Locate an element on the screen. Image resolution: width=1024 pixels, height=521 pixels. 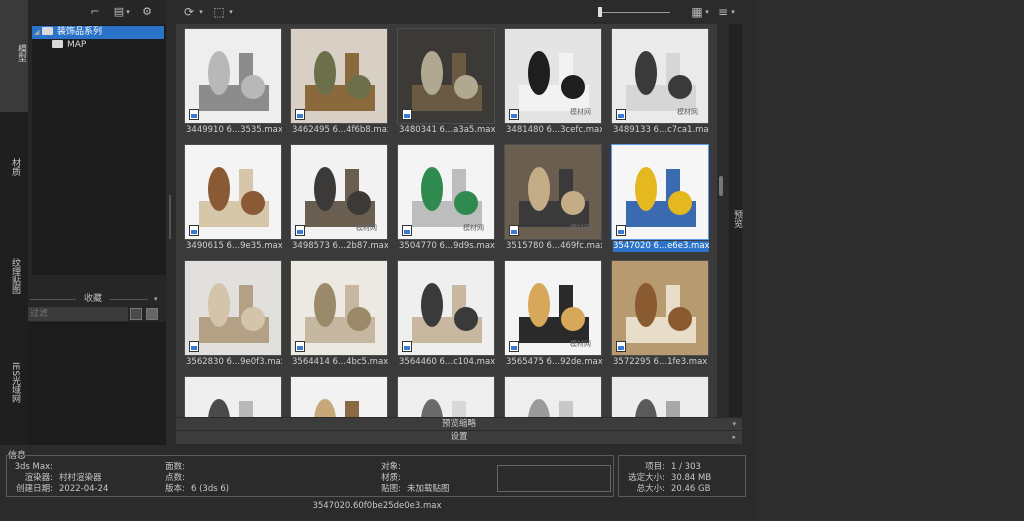
info-row: 版本: 6 (3ds 6) is located at coordinates (185, 489).